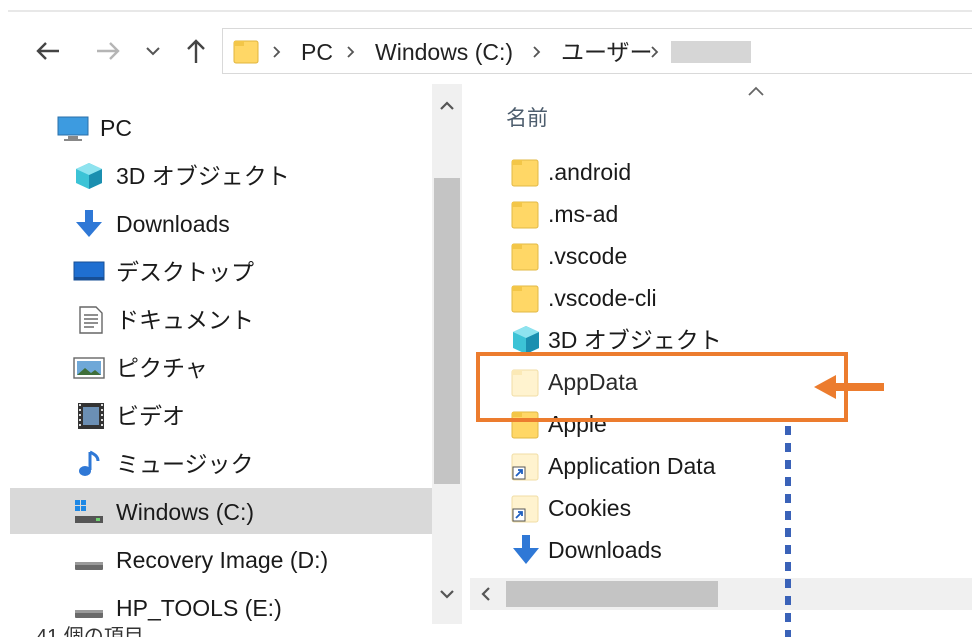 This screenshot has height=637, width=972. Describe the element at coordinates (720, 549) in the screenshot. I see `file-row-downloads: Downloads` at that location.